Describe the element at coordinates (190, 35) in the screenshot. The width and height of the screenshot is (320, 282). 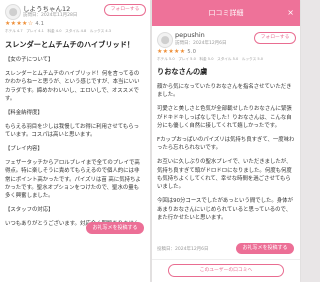
I see `username: pepushin` at that location.